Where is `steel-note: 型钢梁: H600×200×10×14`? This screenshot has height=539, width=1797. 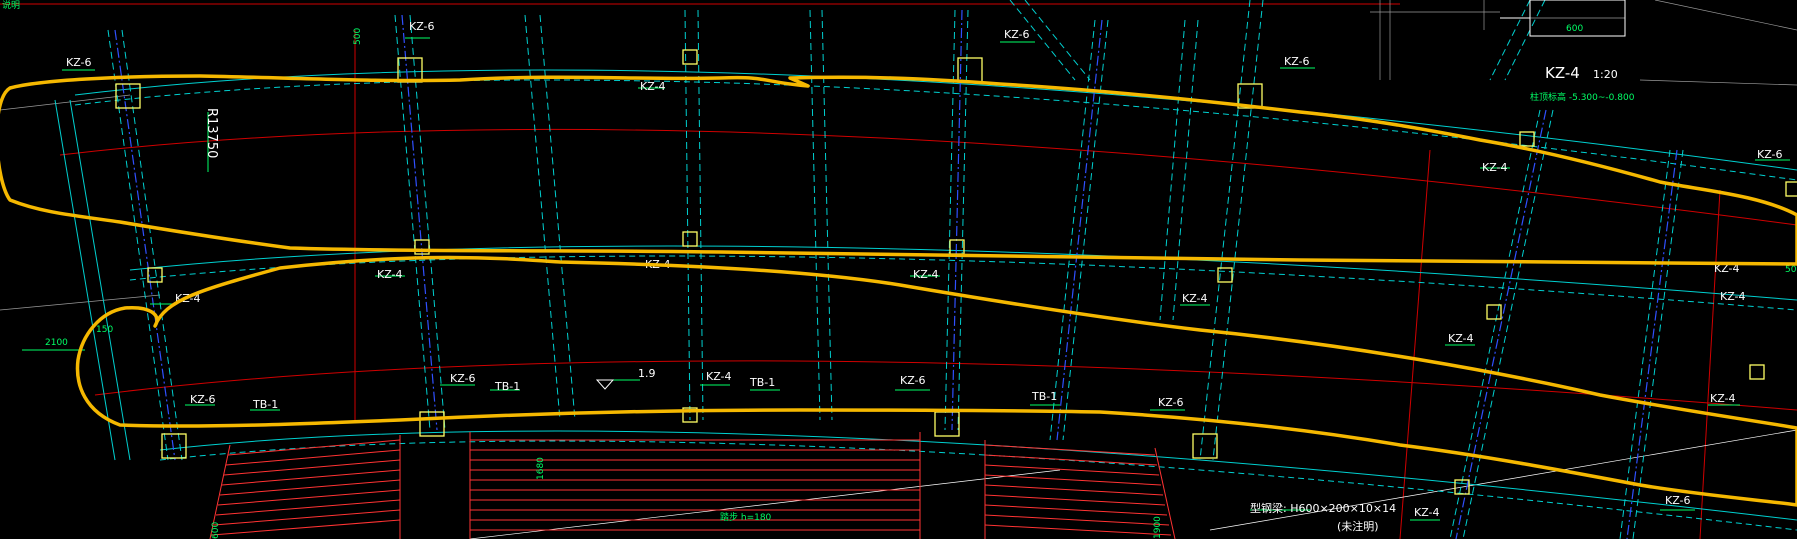 steel-note: 型钢梁: H600×200×10×14 is located at coordinates (1323, 508).